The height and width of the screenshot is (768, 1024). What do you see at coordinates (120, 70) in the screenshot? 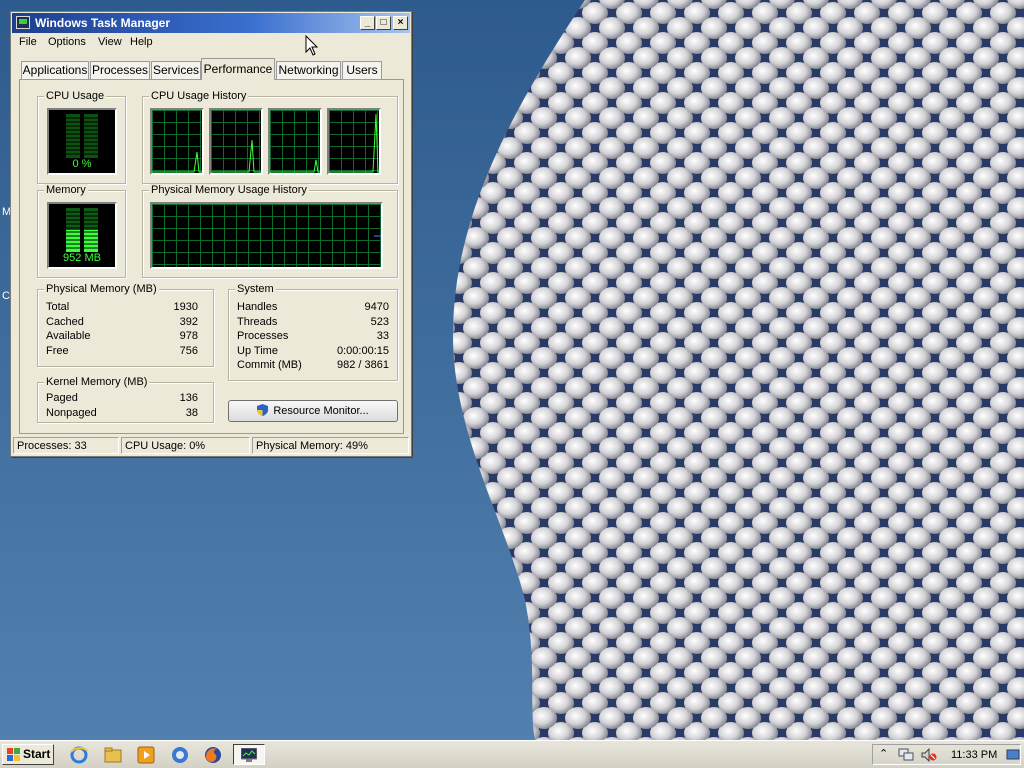
I see `tab-processes: Processes` at bounding box center [120, 70].